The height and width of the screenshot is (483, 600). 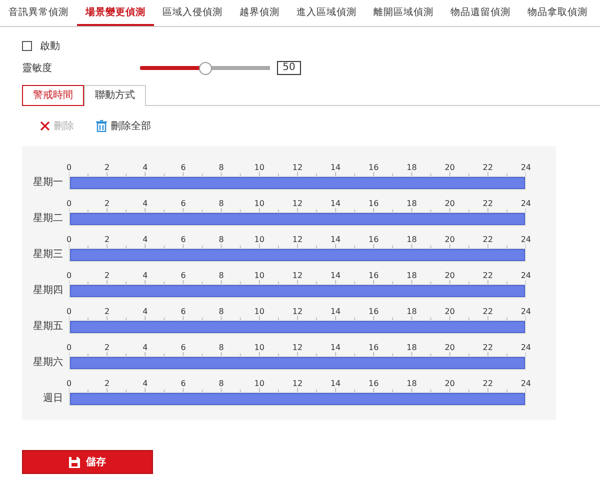 I want to click on day-label: 星期六, so click(x=48, y=363).